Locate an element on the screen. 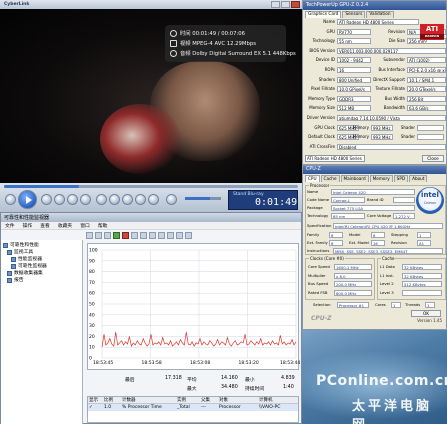  col-instance: 实例 is located at coordinates (188, 400).